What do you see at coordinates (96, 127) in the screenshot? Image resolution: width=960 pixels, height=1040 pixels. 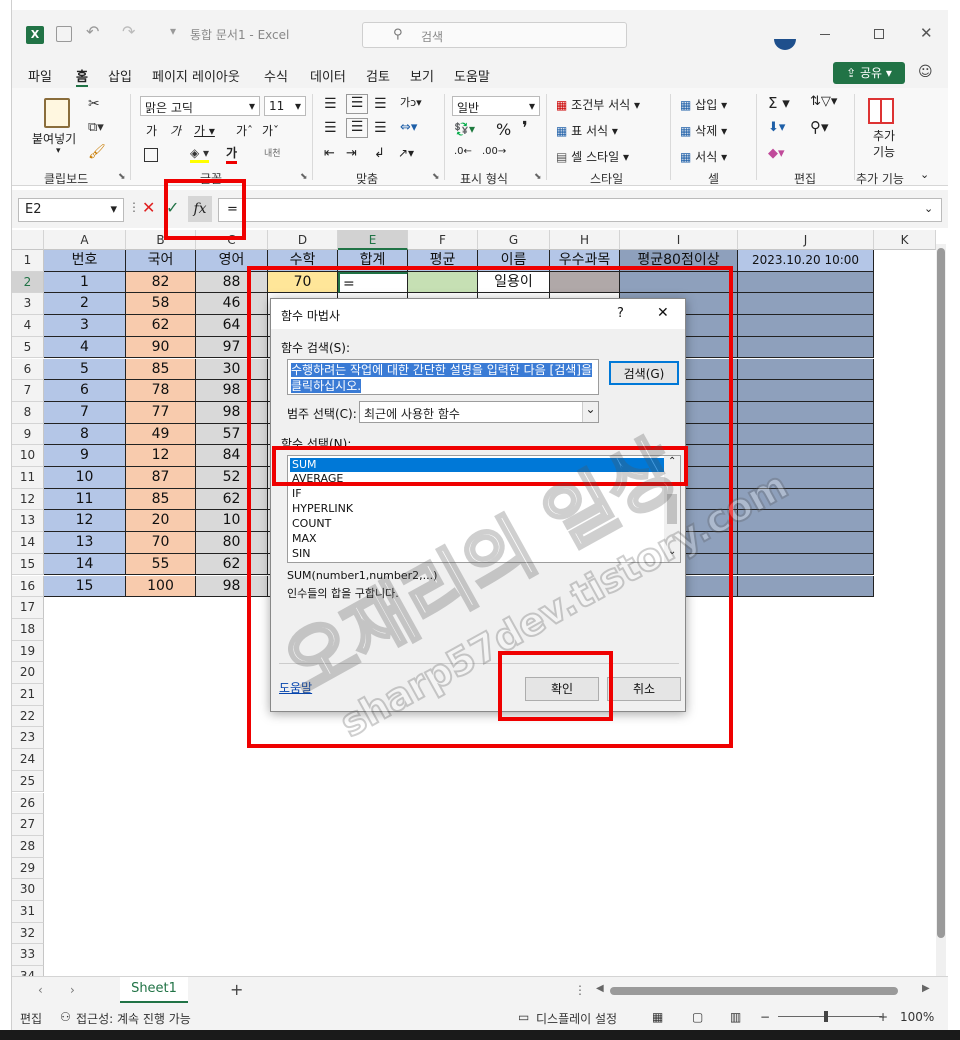 I see `copy-icon: ⧉▾` at bounding box center [96, 127].